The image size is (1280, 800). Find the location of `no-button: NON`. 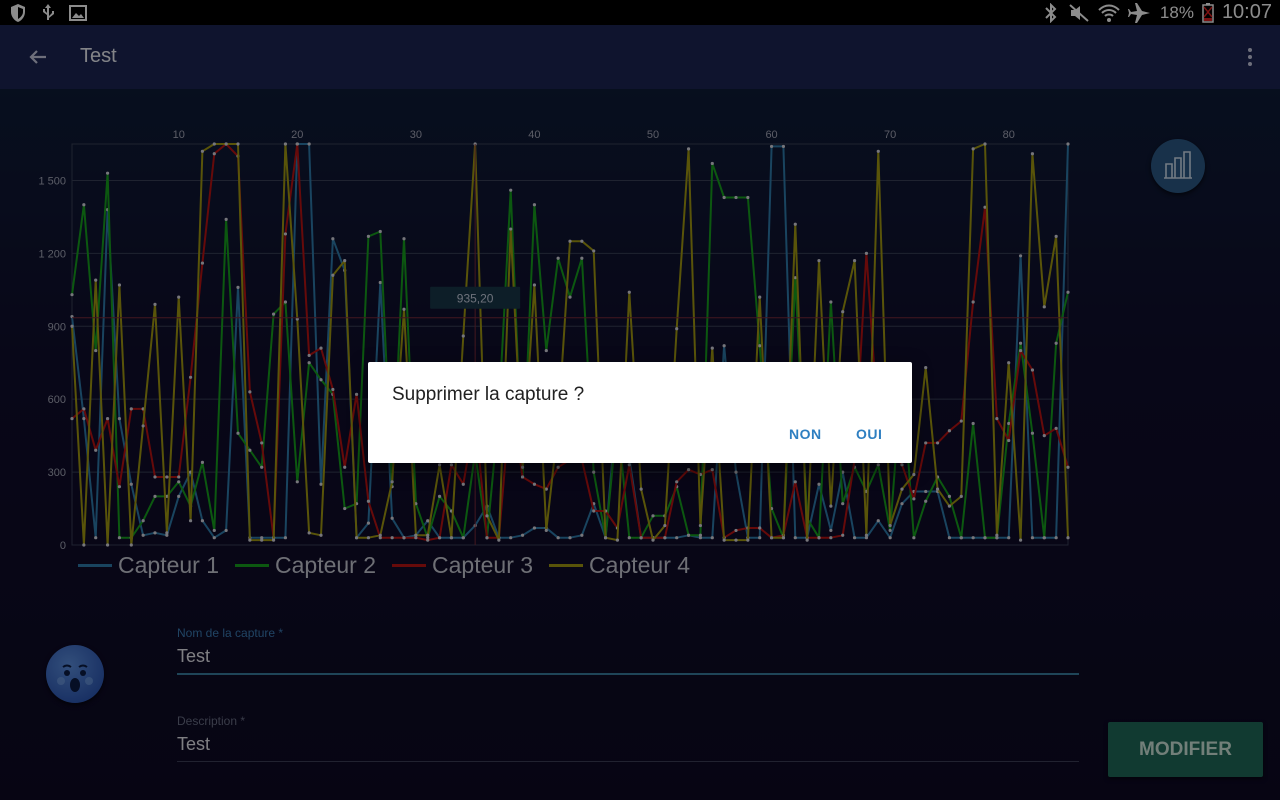

no-button: NON is located at coordinates (805, 434).